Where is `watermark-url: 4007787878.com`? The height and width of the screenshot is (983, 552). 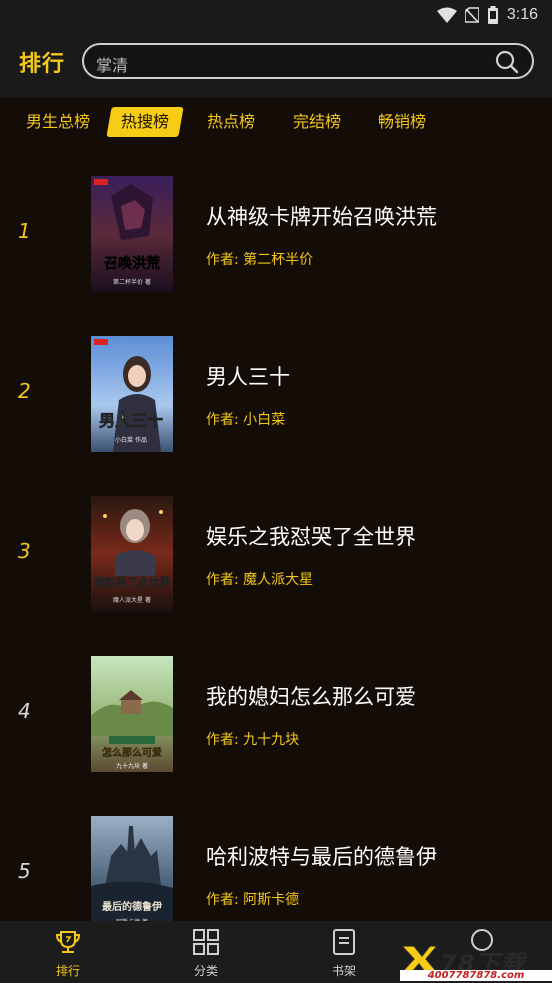
watermark-url: 4007787878.com is located at coordinates (476, 975).